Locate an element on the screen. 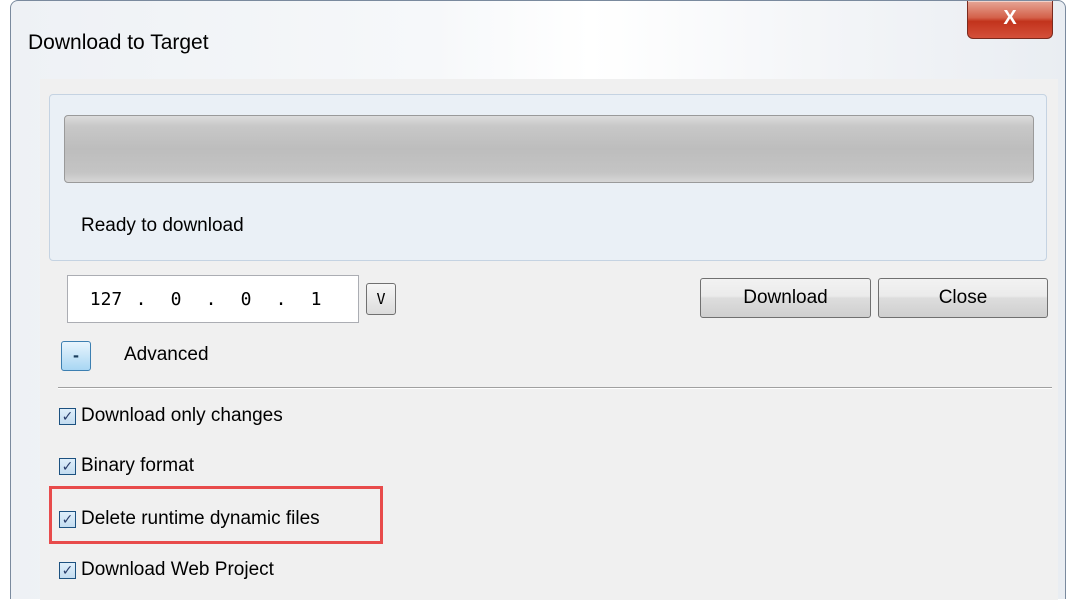 Image resolution: width=1069 pixels, height=600 pixels. option-download-only-changes: ✓ Download only changes is located at coordinates (171, 416).